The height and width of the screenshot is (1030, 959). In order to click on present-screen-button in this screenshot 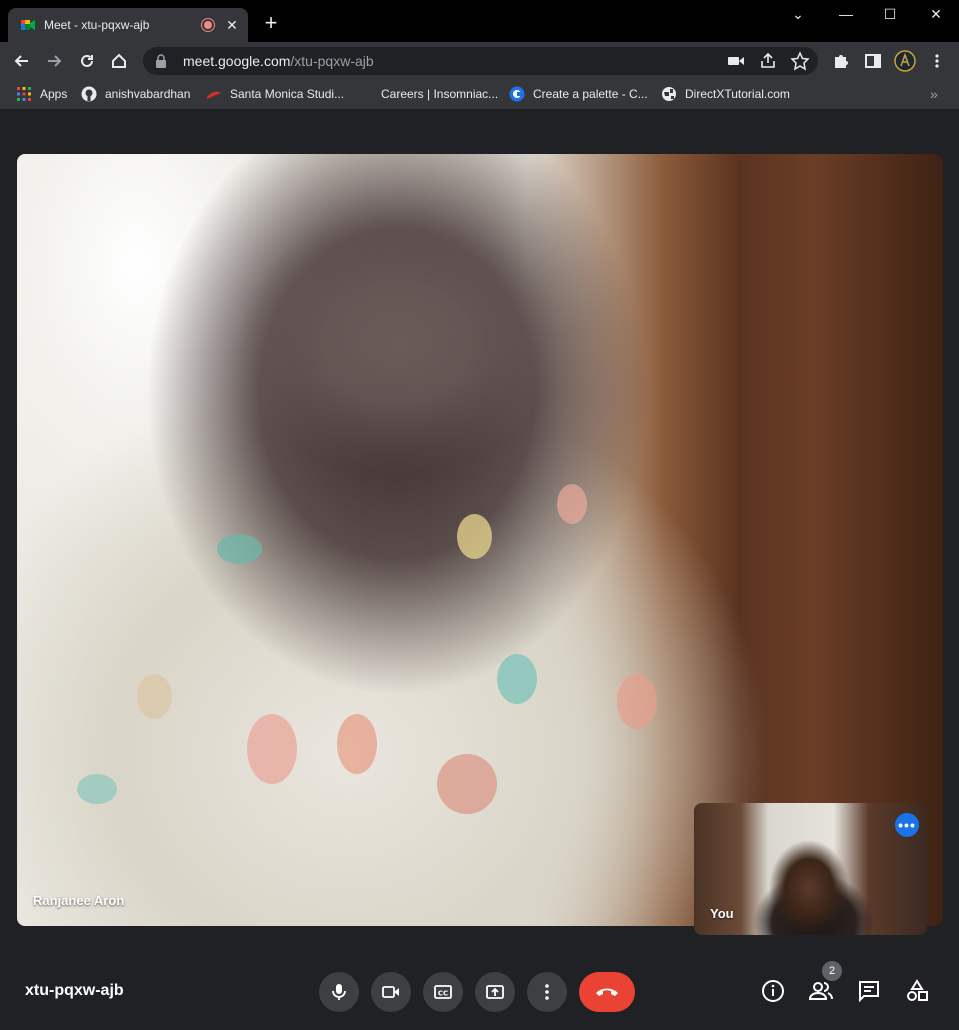, I will do `click(495, 992)`.